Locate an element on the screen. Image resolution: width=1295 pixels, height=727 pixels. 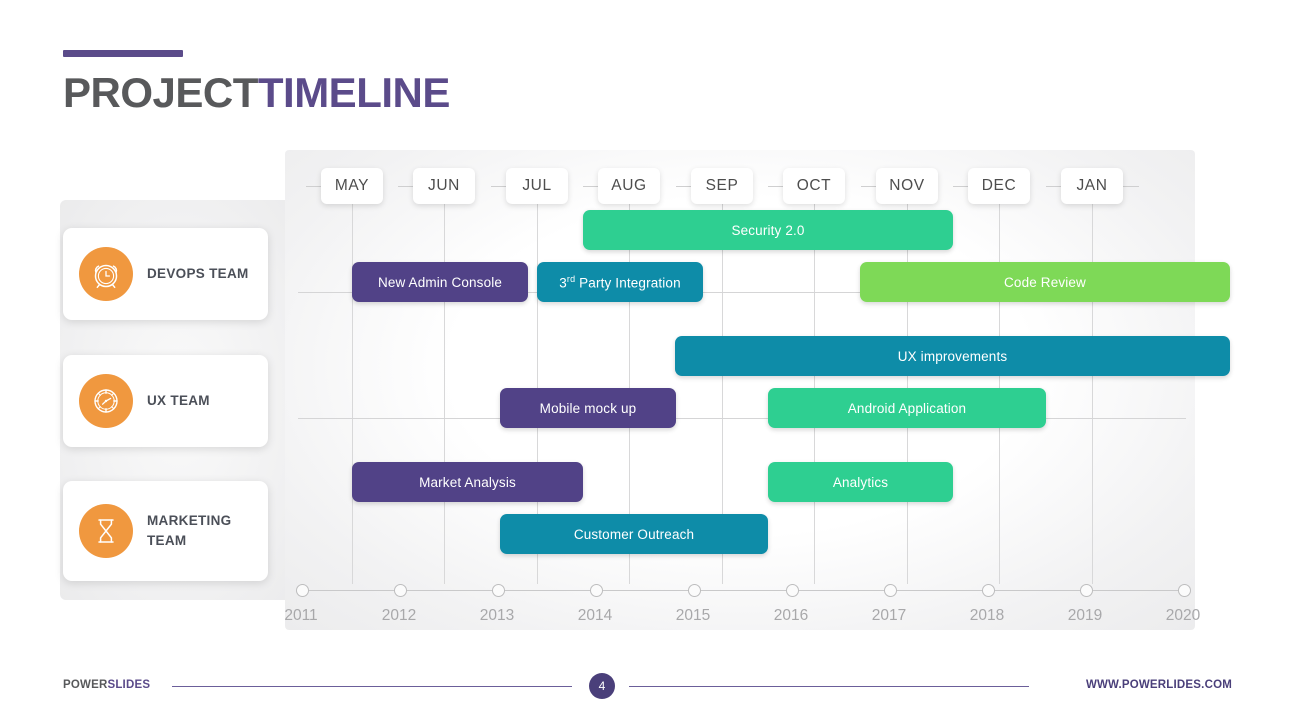
year-label-2020: 2020 is located at coordinates (1183, 615).